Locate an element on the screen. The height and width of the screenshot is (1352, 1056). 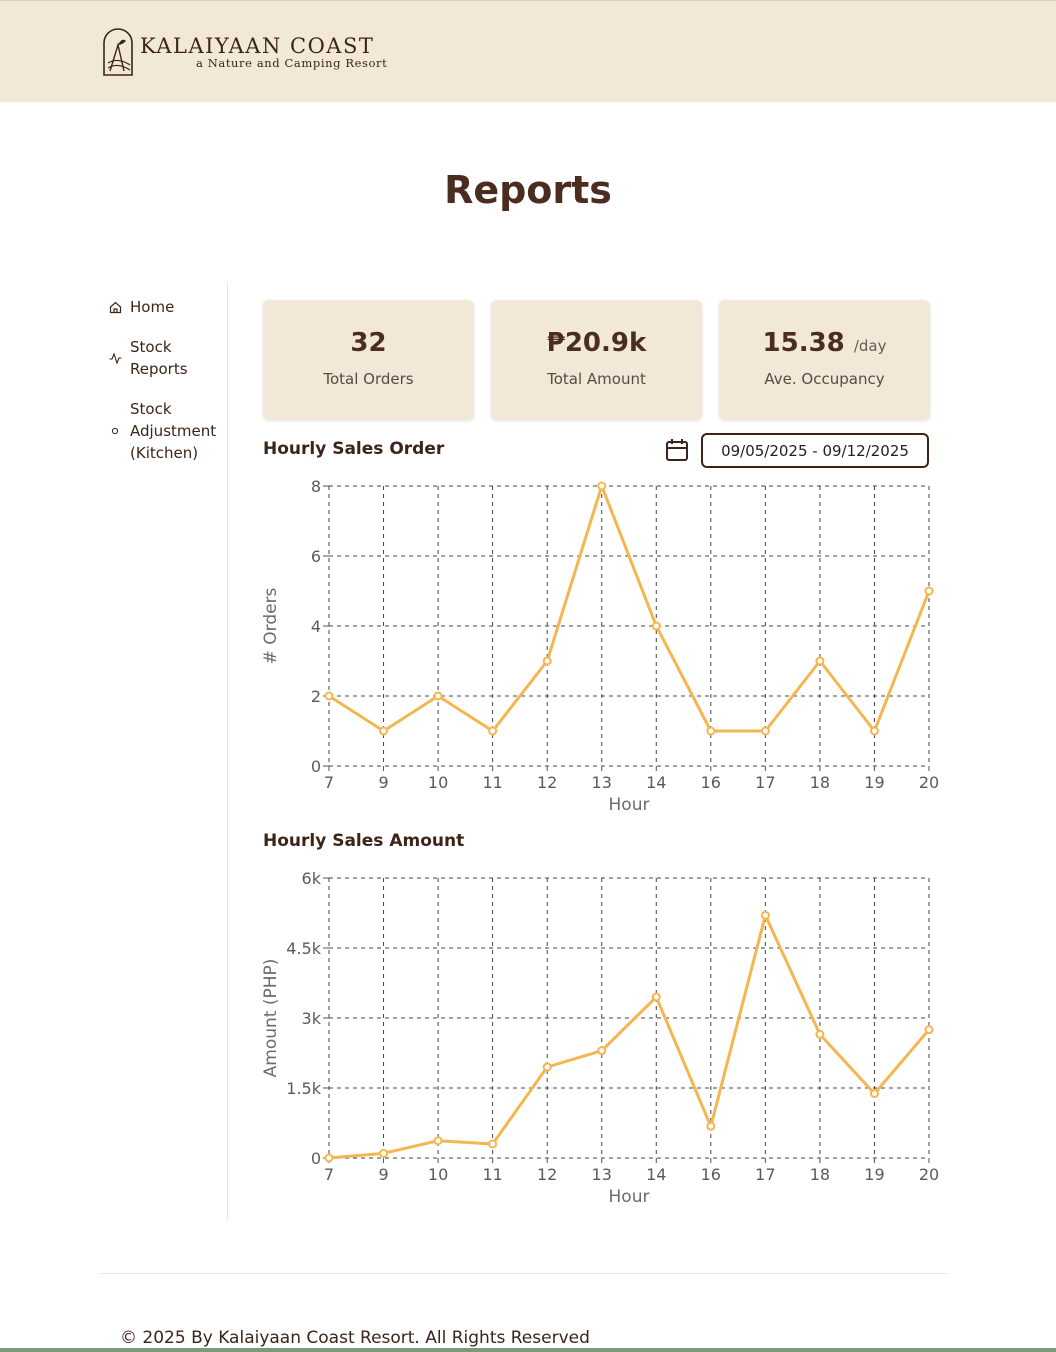
kpi-value: 32 is located at coordinates (368, 343).